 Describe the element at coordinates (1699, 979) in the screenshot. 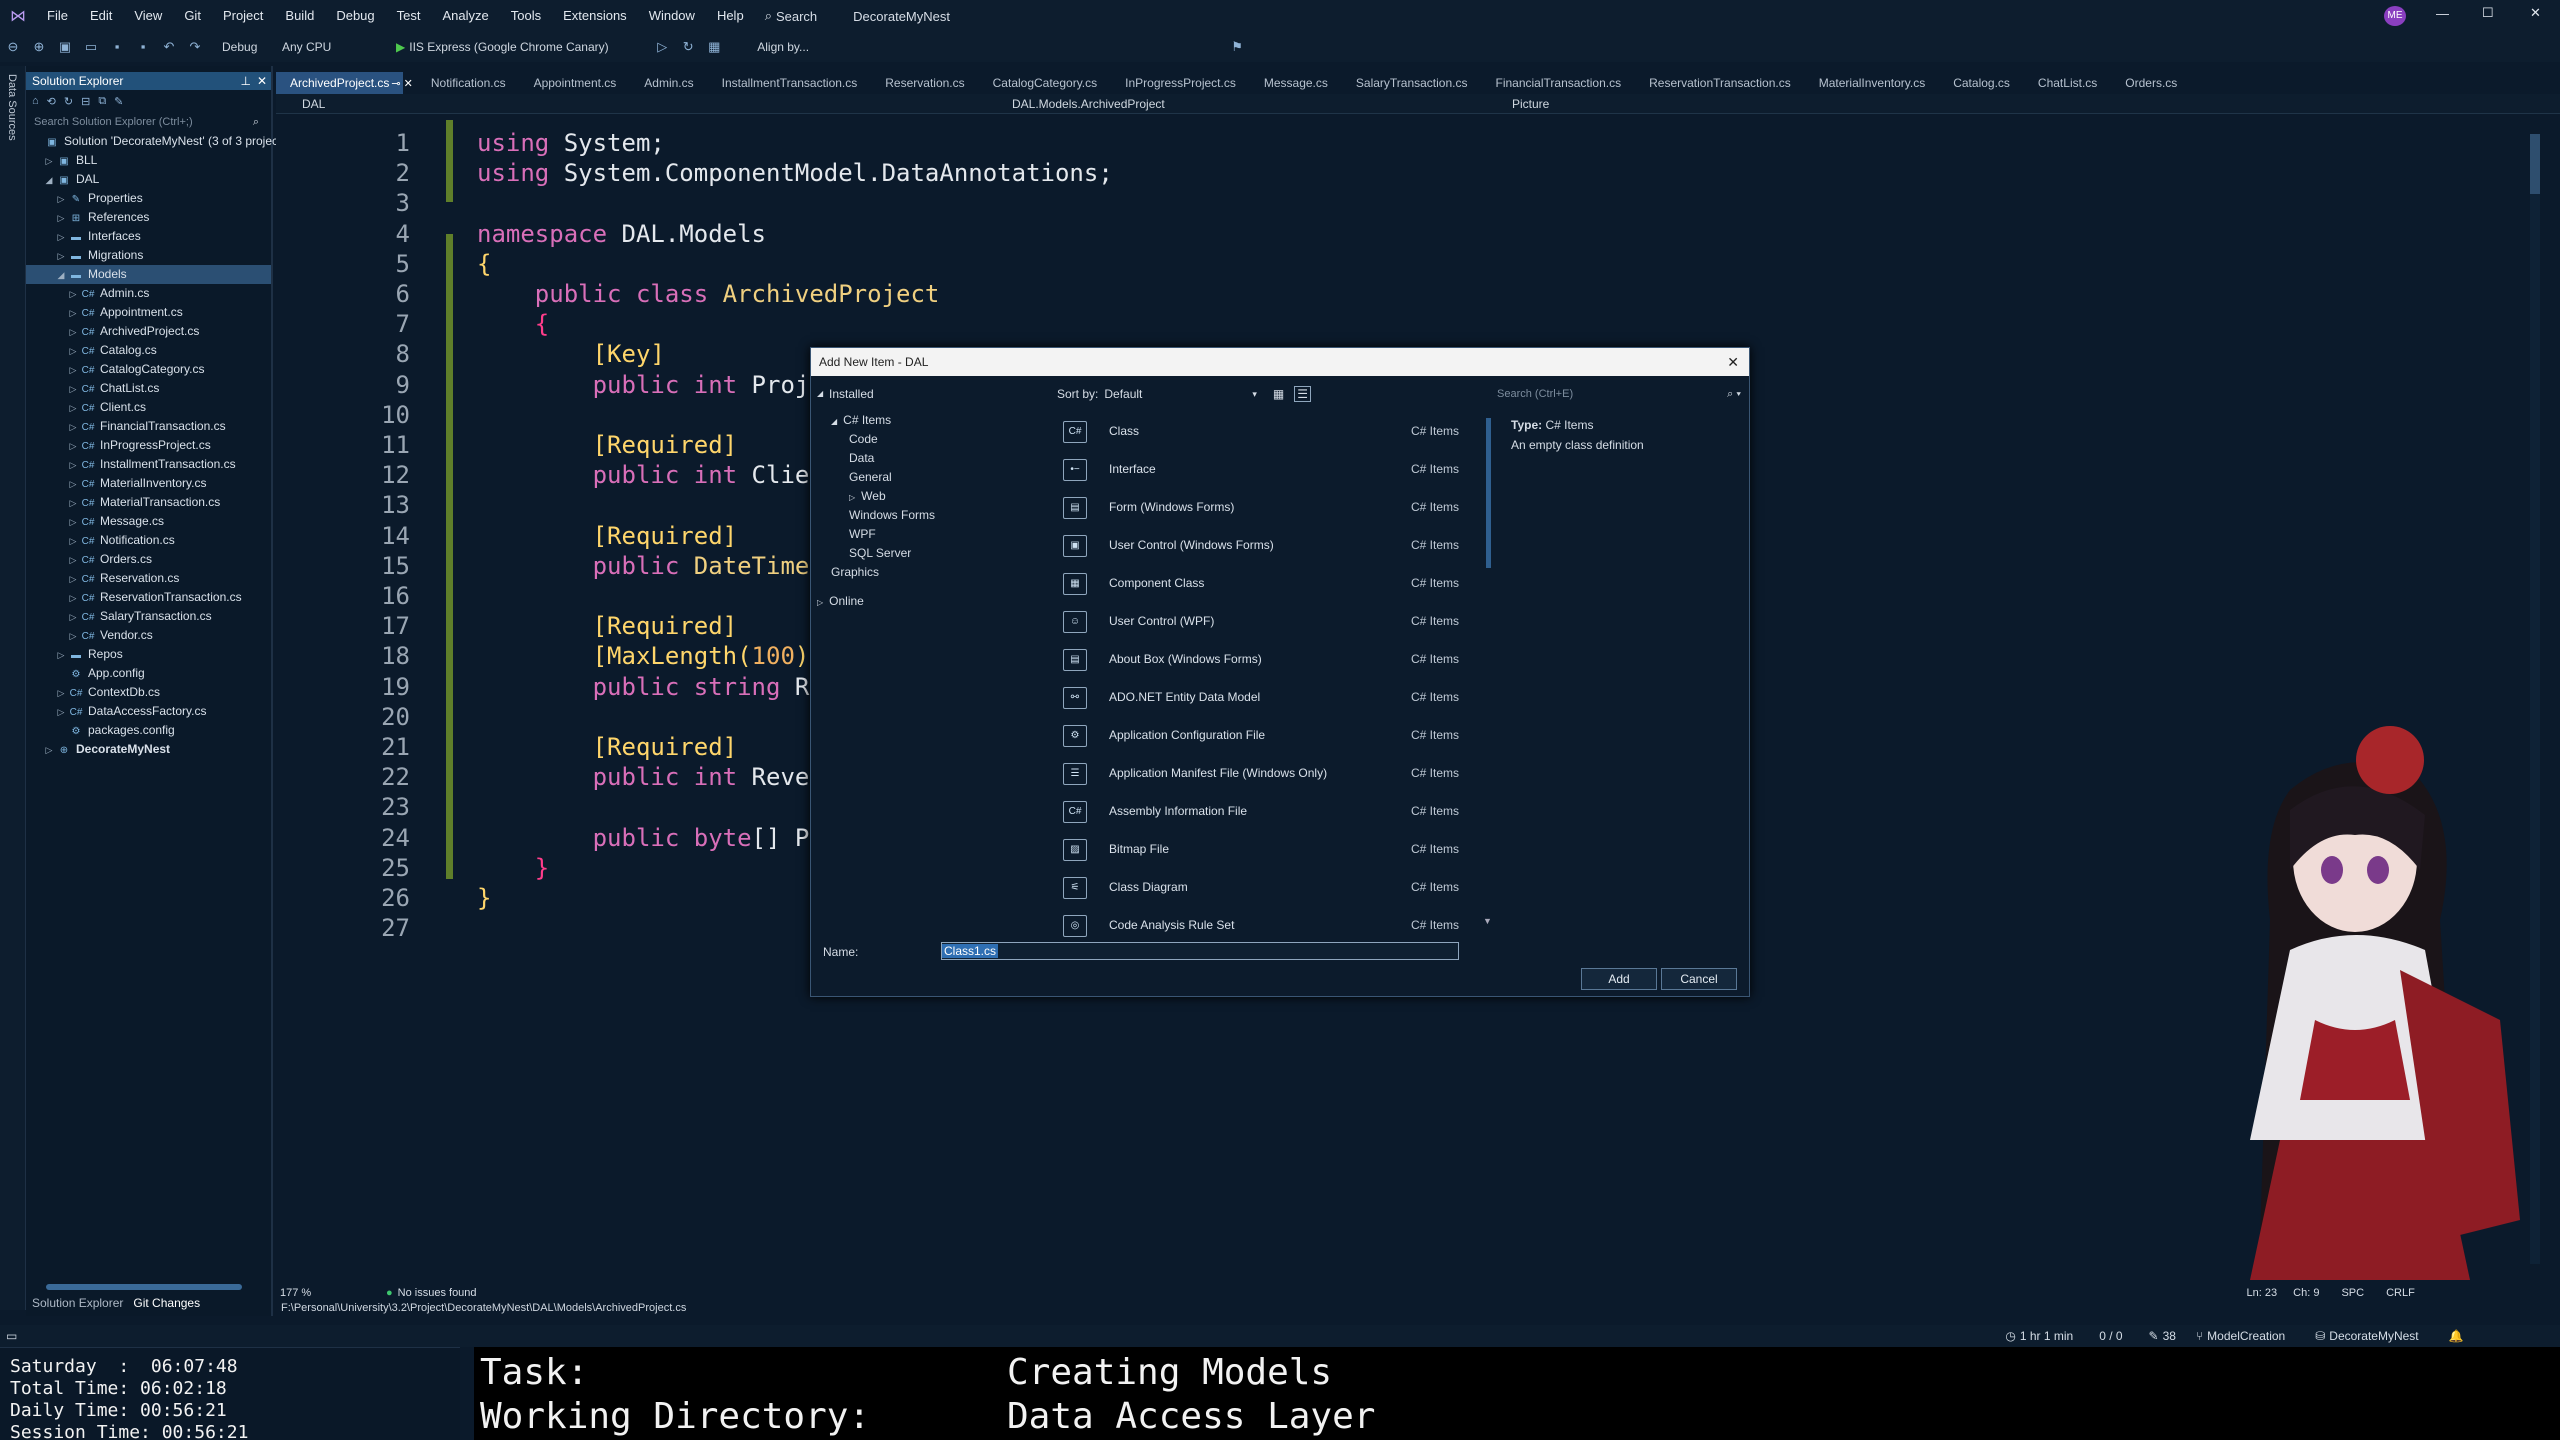

I see `cancel-button: Cancel` at that location.